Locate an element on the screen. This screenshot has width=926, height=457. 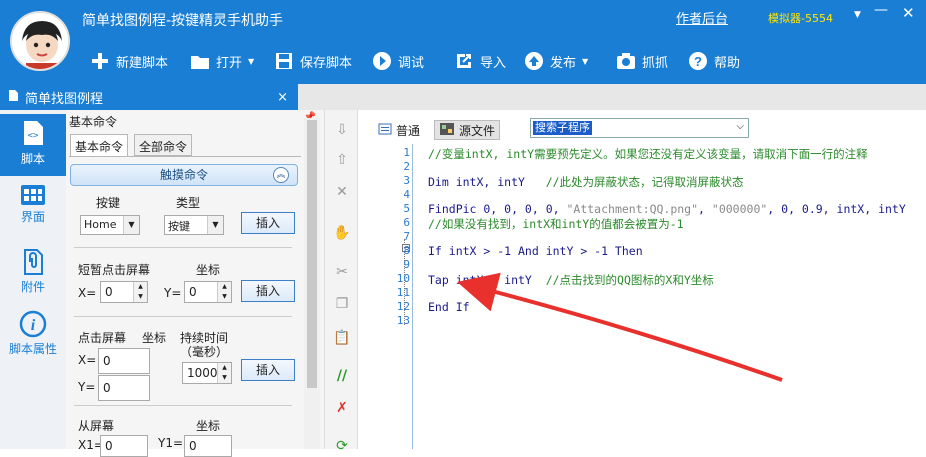
swipe-x1-input: 0 is located at coordinates (124, 446).